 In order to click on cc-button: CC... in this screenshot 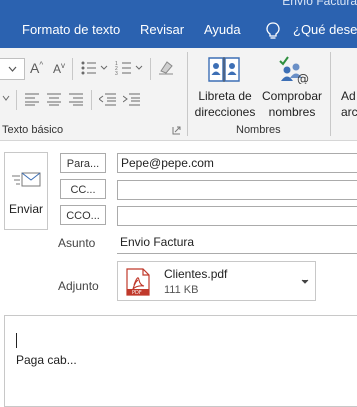, I will do `click(83, 189)`.